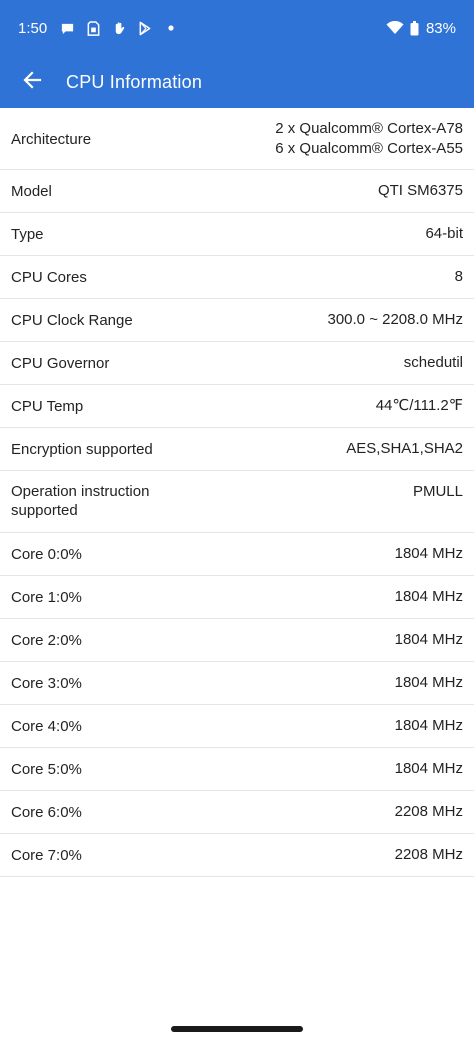  What do you see at coordinates (237, 502) in the screenshot?
I see `row-operation-instruction: Operation instruction supported PMULL` at bounding box center [237, 502].